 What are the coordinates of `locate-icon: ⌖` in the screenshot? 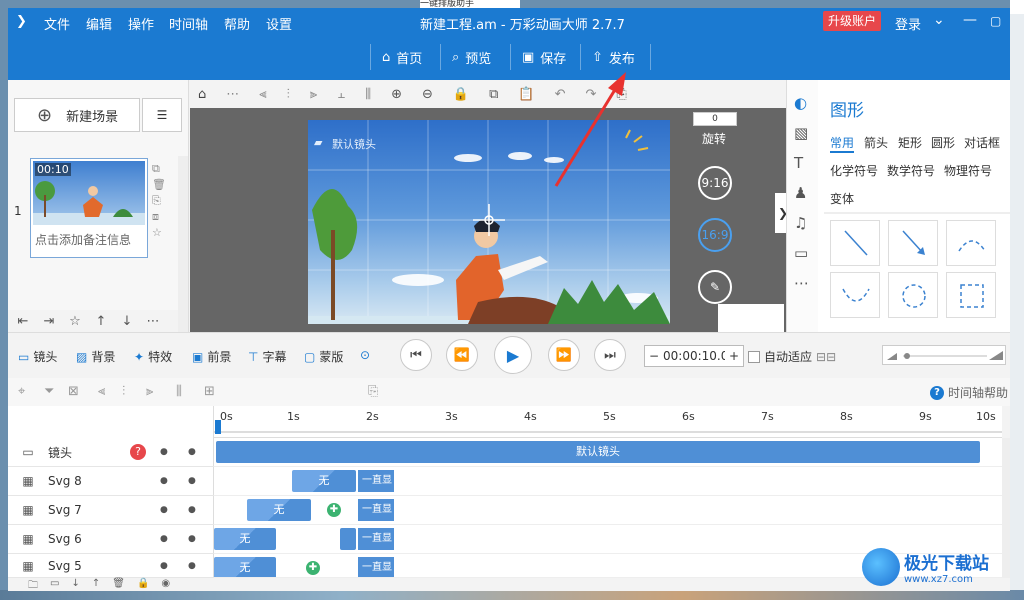 It's located at (21, 391).